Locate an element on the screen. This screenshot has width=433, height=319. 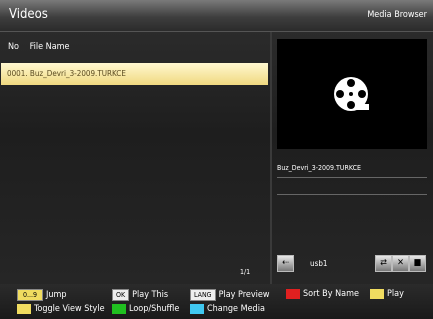
film-reel-icon is located at coordinates (351, 94).